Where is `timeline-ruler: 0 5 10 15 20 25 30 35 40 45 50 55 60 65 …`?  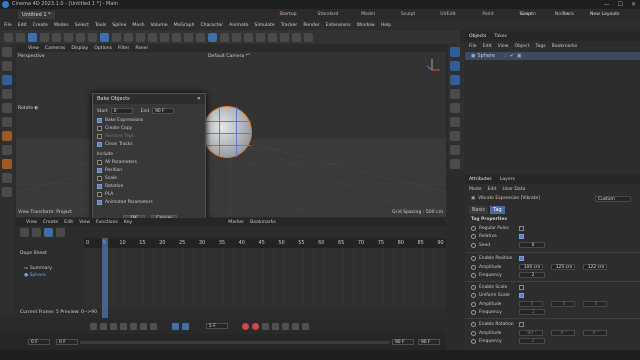
timeline-ruler: 0 5 10 15 20 25 30 35 40 45 50 55 60 65 … is located at coordinates (265, 243).